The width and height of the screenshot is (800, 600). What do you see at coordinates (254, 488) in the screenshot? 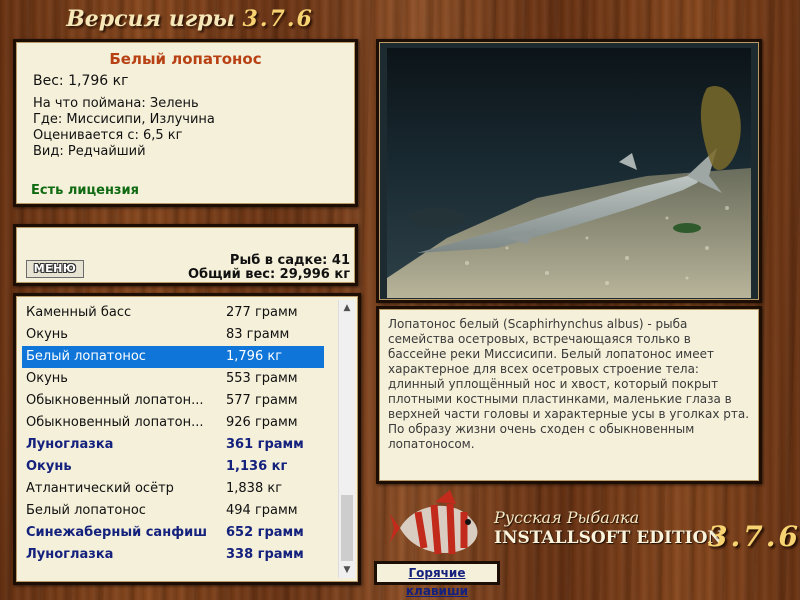
I see `catch-fish-weight: 1,838 кг` at bounding box center [254, 488].